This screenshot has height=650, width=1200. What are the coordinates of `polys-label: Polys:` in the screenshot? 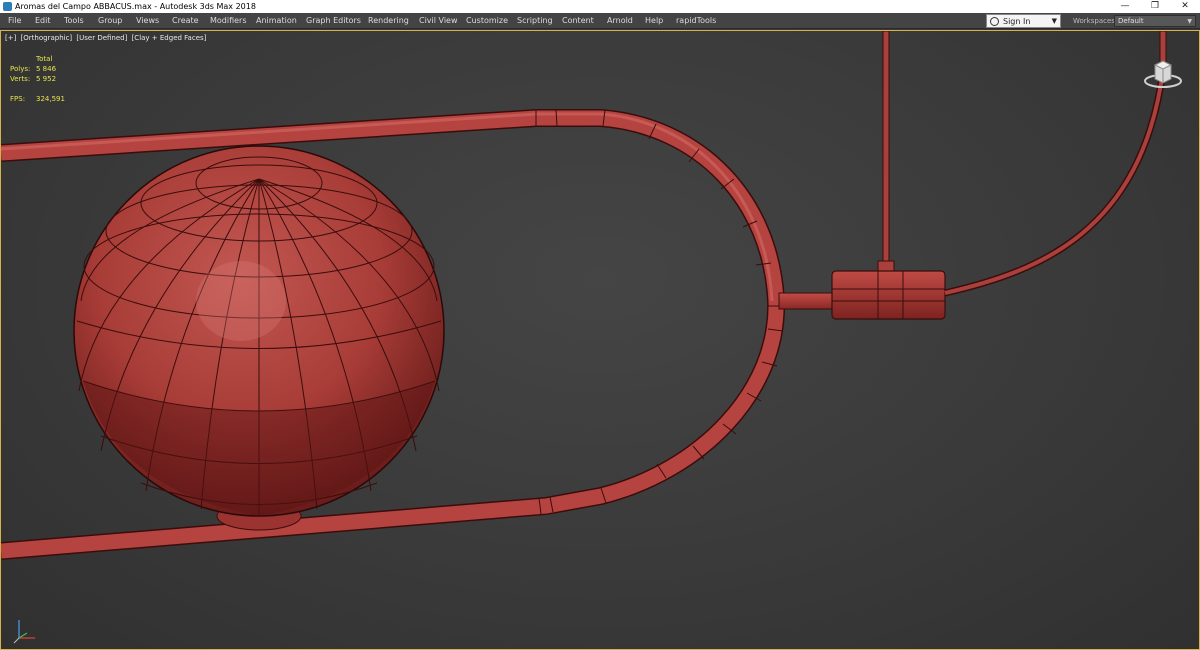 It's located at (20, 69).